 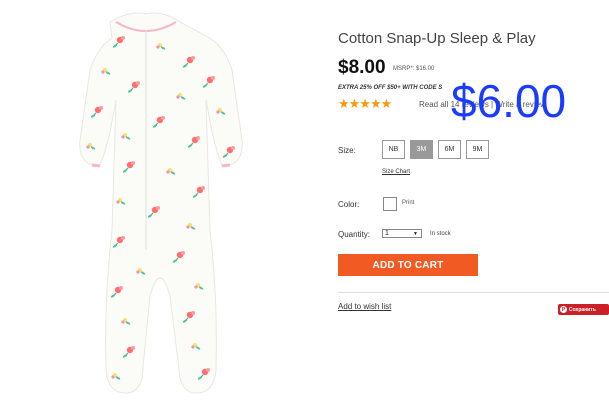 I want to click on size-option-6m: 6M, so click(x=449, y=149).